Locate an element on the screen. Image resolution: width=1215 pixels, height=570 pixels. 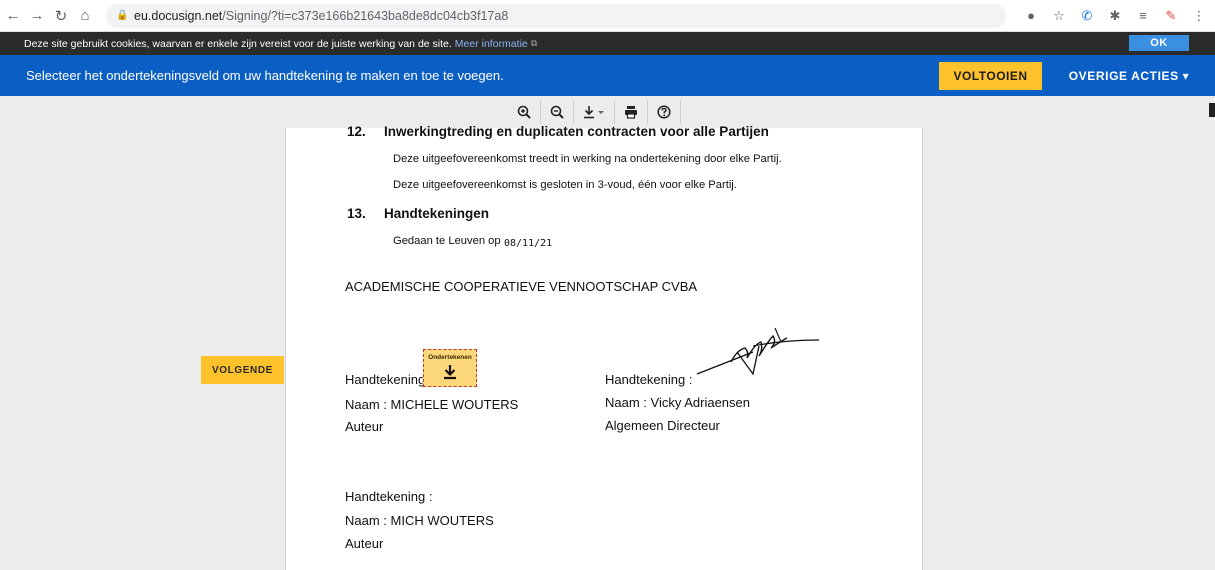
next-field-button: VOLGENDE is located at coordinates (242, 370).